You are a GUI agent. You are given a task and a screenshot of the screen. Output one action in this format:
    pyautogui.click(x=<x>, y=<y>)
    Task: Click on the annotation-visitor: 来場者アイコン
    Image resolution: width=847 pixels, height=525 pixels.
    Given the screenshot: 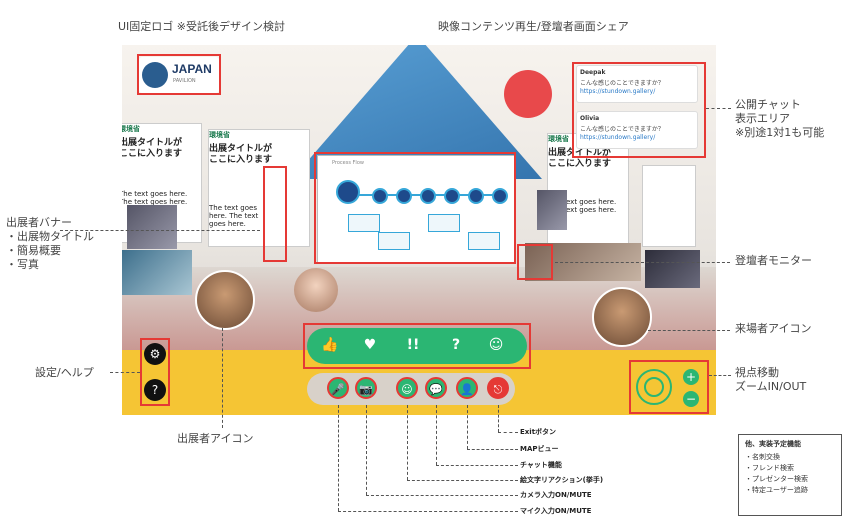 What is the action you would take?
    pyautogui.click(x=773, y=328)
    